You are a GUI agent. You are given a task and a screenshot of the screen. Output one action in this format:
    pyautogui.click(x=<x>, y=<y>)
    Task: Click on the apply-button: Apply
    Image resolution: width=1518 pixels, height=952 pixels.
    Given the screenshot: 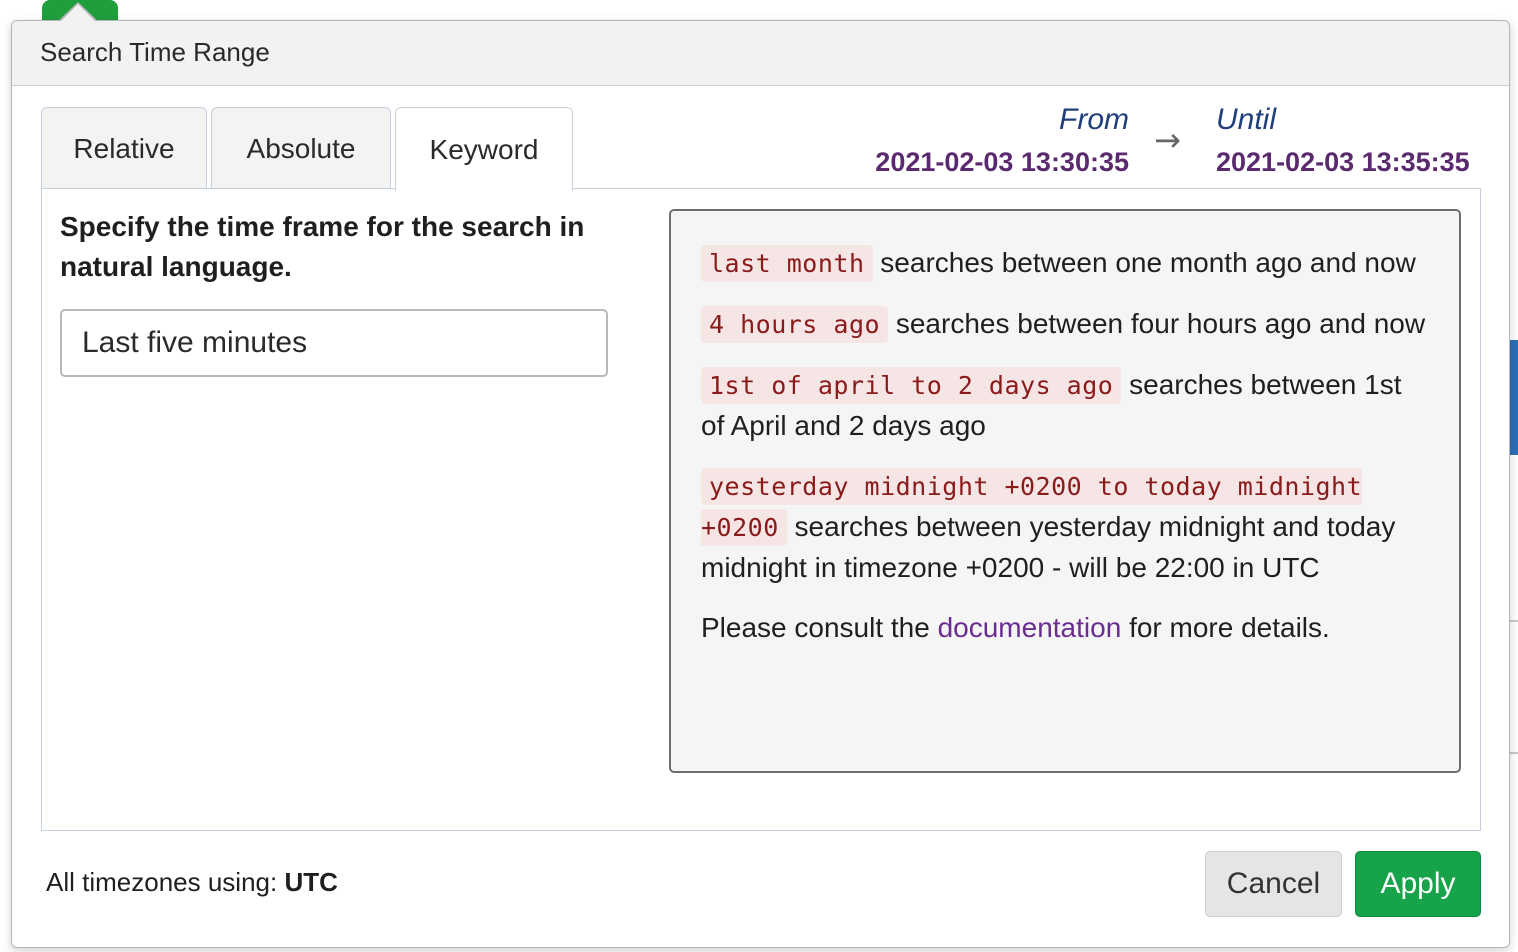 What is the action you would take?
    pyautogui.click(x=1418, y=884)
    